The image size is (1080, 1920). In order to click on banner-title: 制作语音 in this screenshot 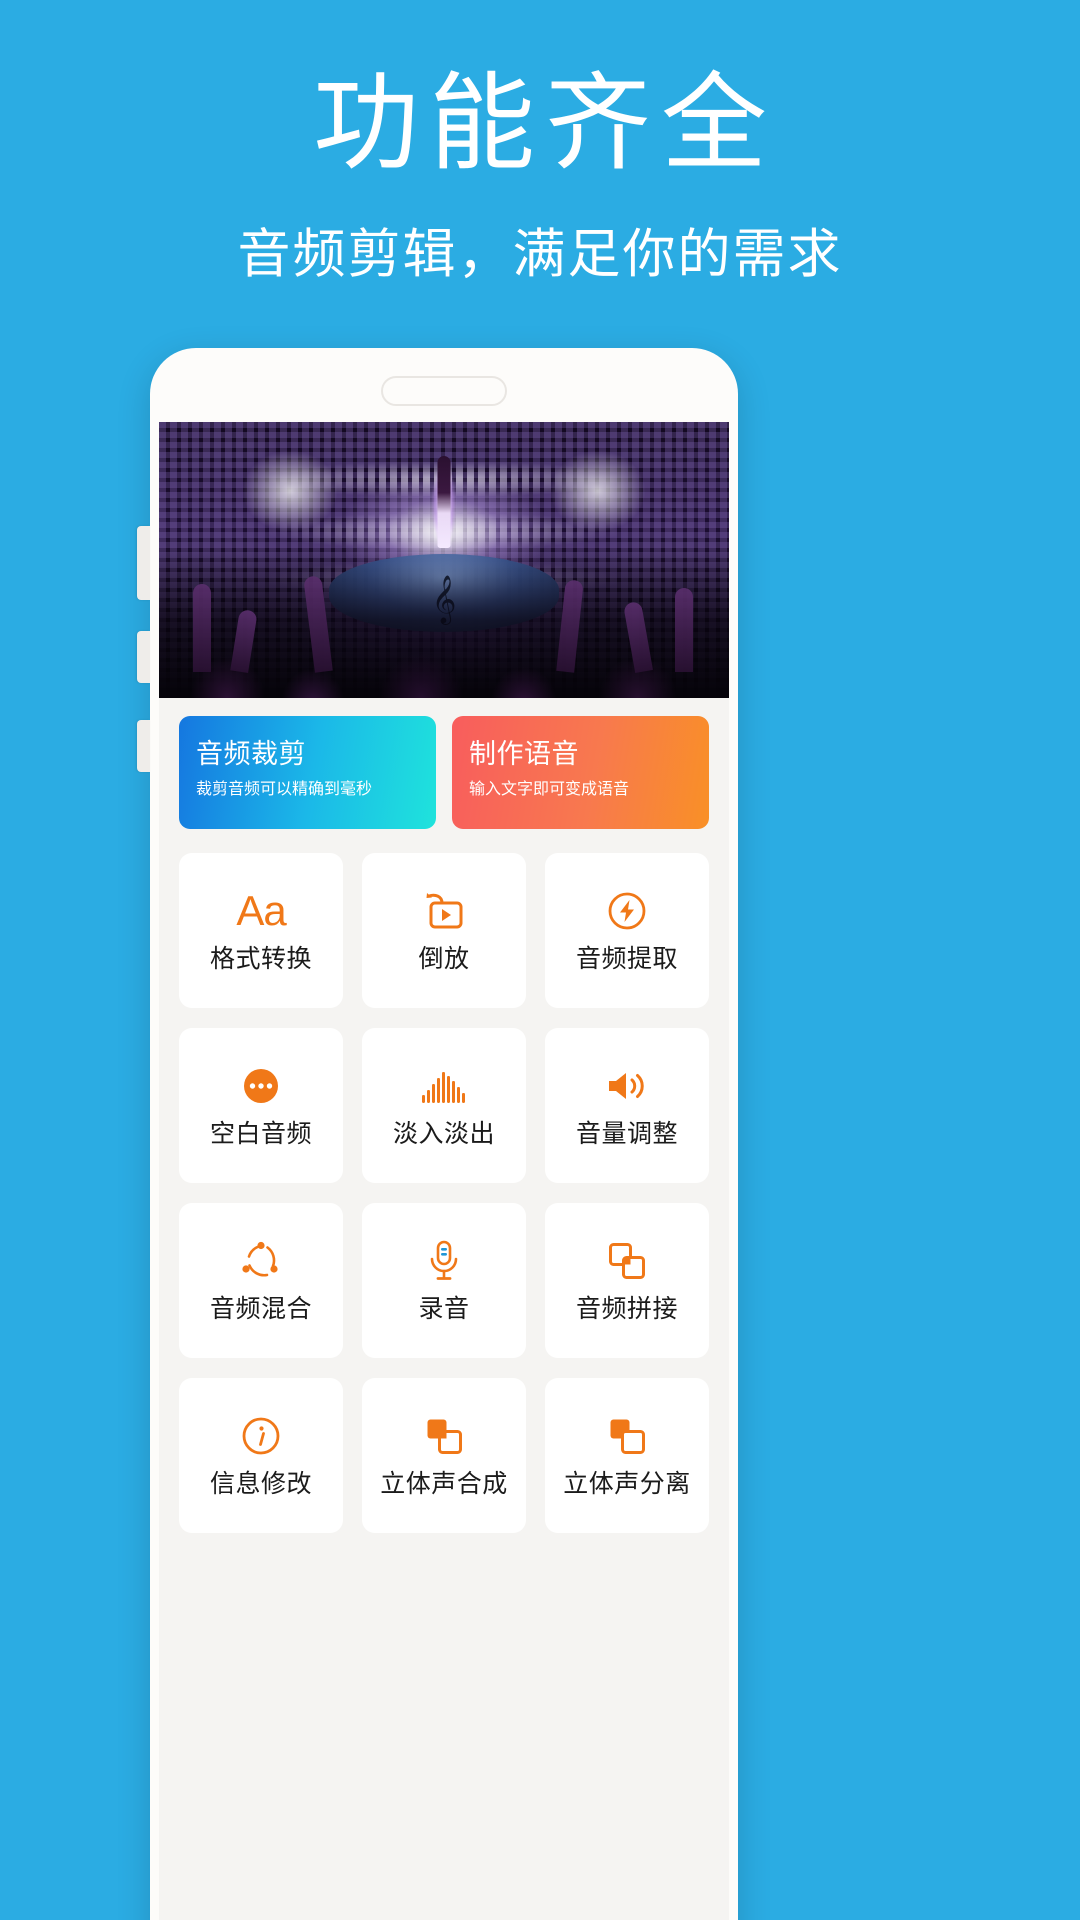, I will do `click(524, 754)`.